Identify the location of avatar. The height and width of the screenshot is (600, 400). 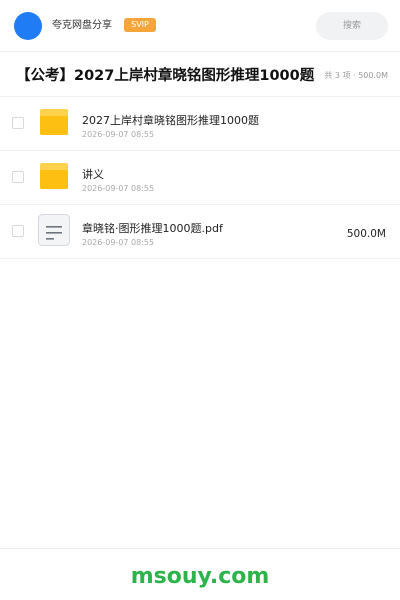
(28, 26).